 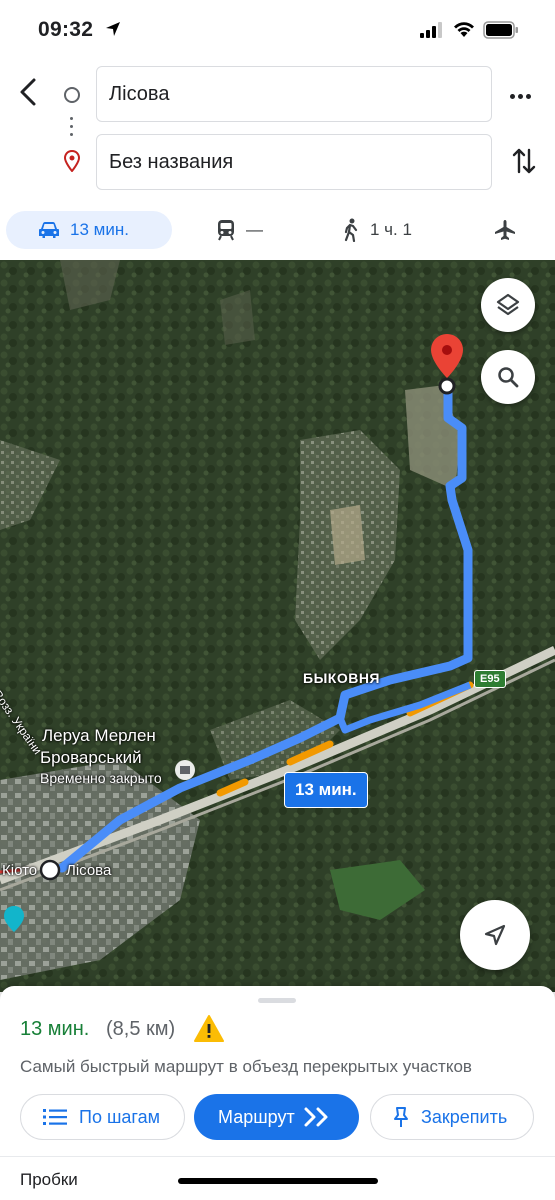 I want to click on steps-button: По шагам, so click(x=102, y=1117).